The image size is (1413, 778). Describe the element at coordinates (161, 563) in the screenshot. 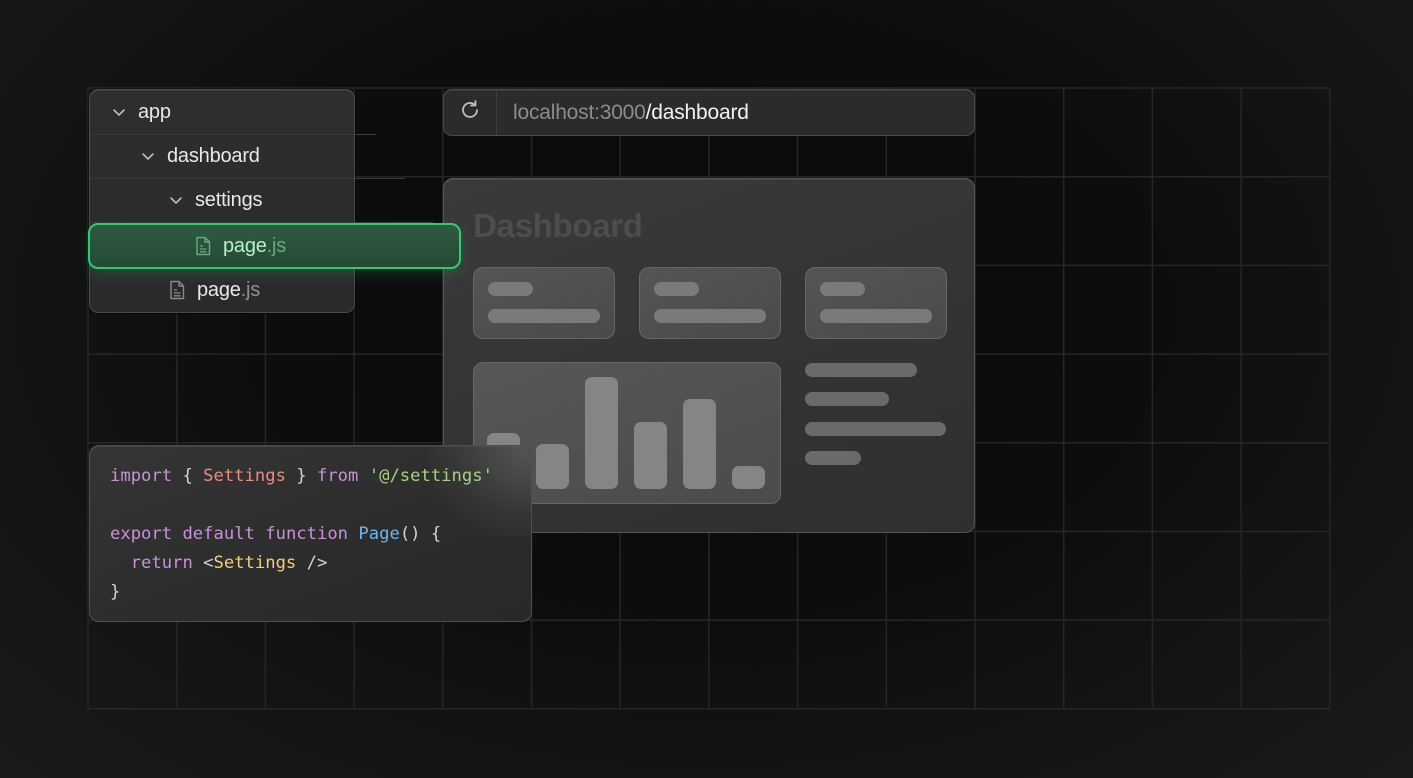

I see `code-token: return` at that location.